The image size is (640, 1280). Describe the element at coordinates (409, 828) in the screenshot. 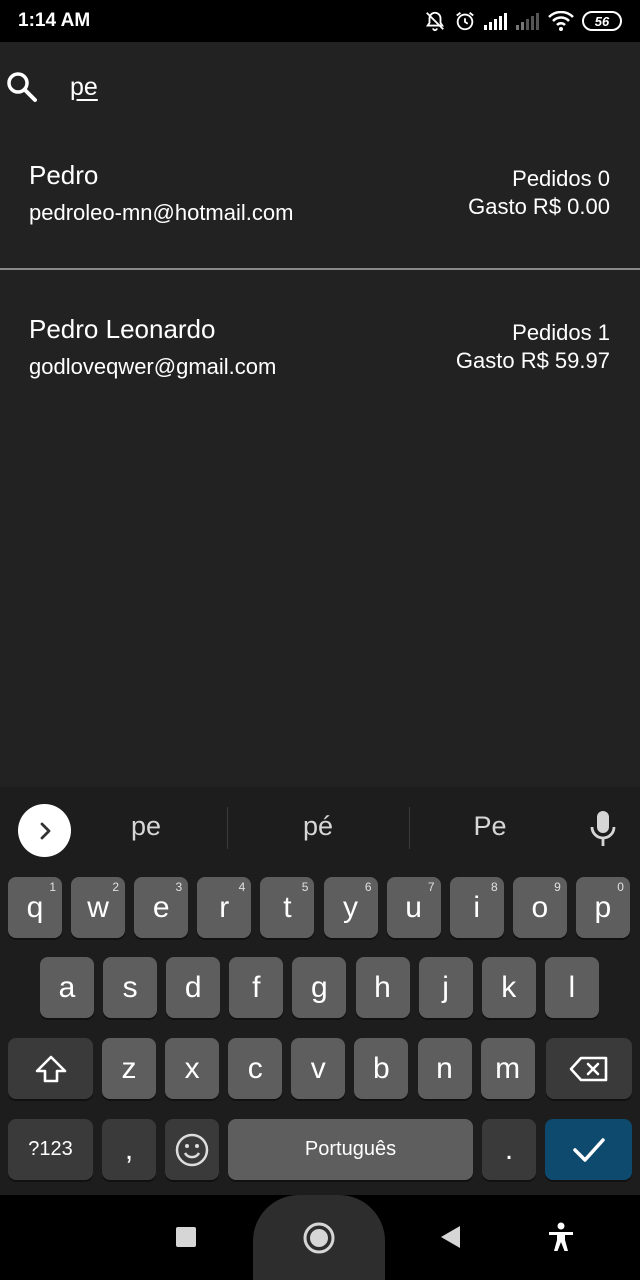

I see `suggestion-divider` at that location.